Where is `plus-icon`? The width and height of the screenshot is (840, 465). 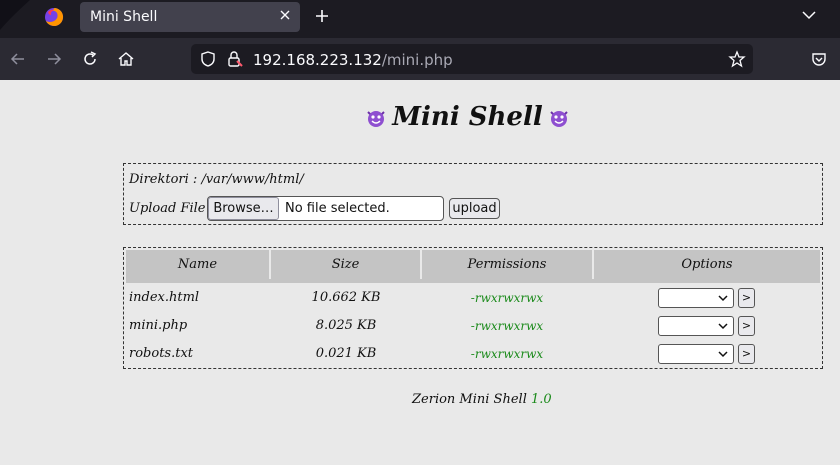
plus-icon is located at coordinates (322, 16).